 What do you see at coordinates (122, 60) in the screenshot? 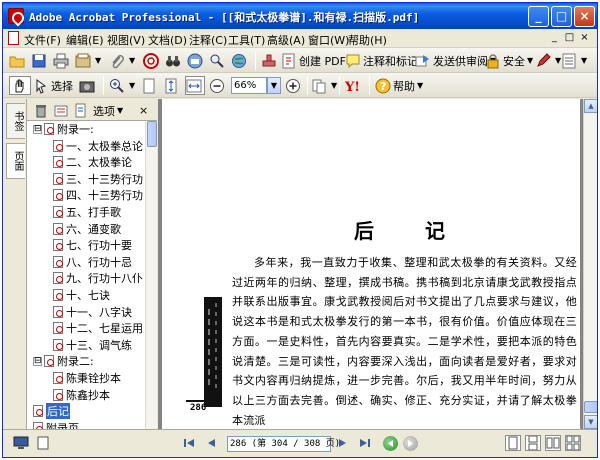
I see `attach-button: ▼` at bounding box center [122, 60].